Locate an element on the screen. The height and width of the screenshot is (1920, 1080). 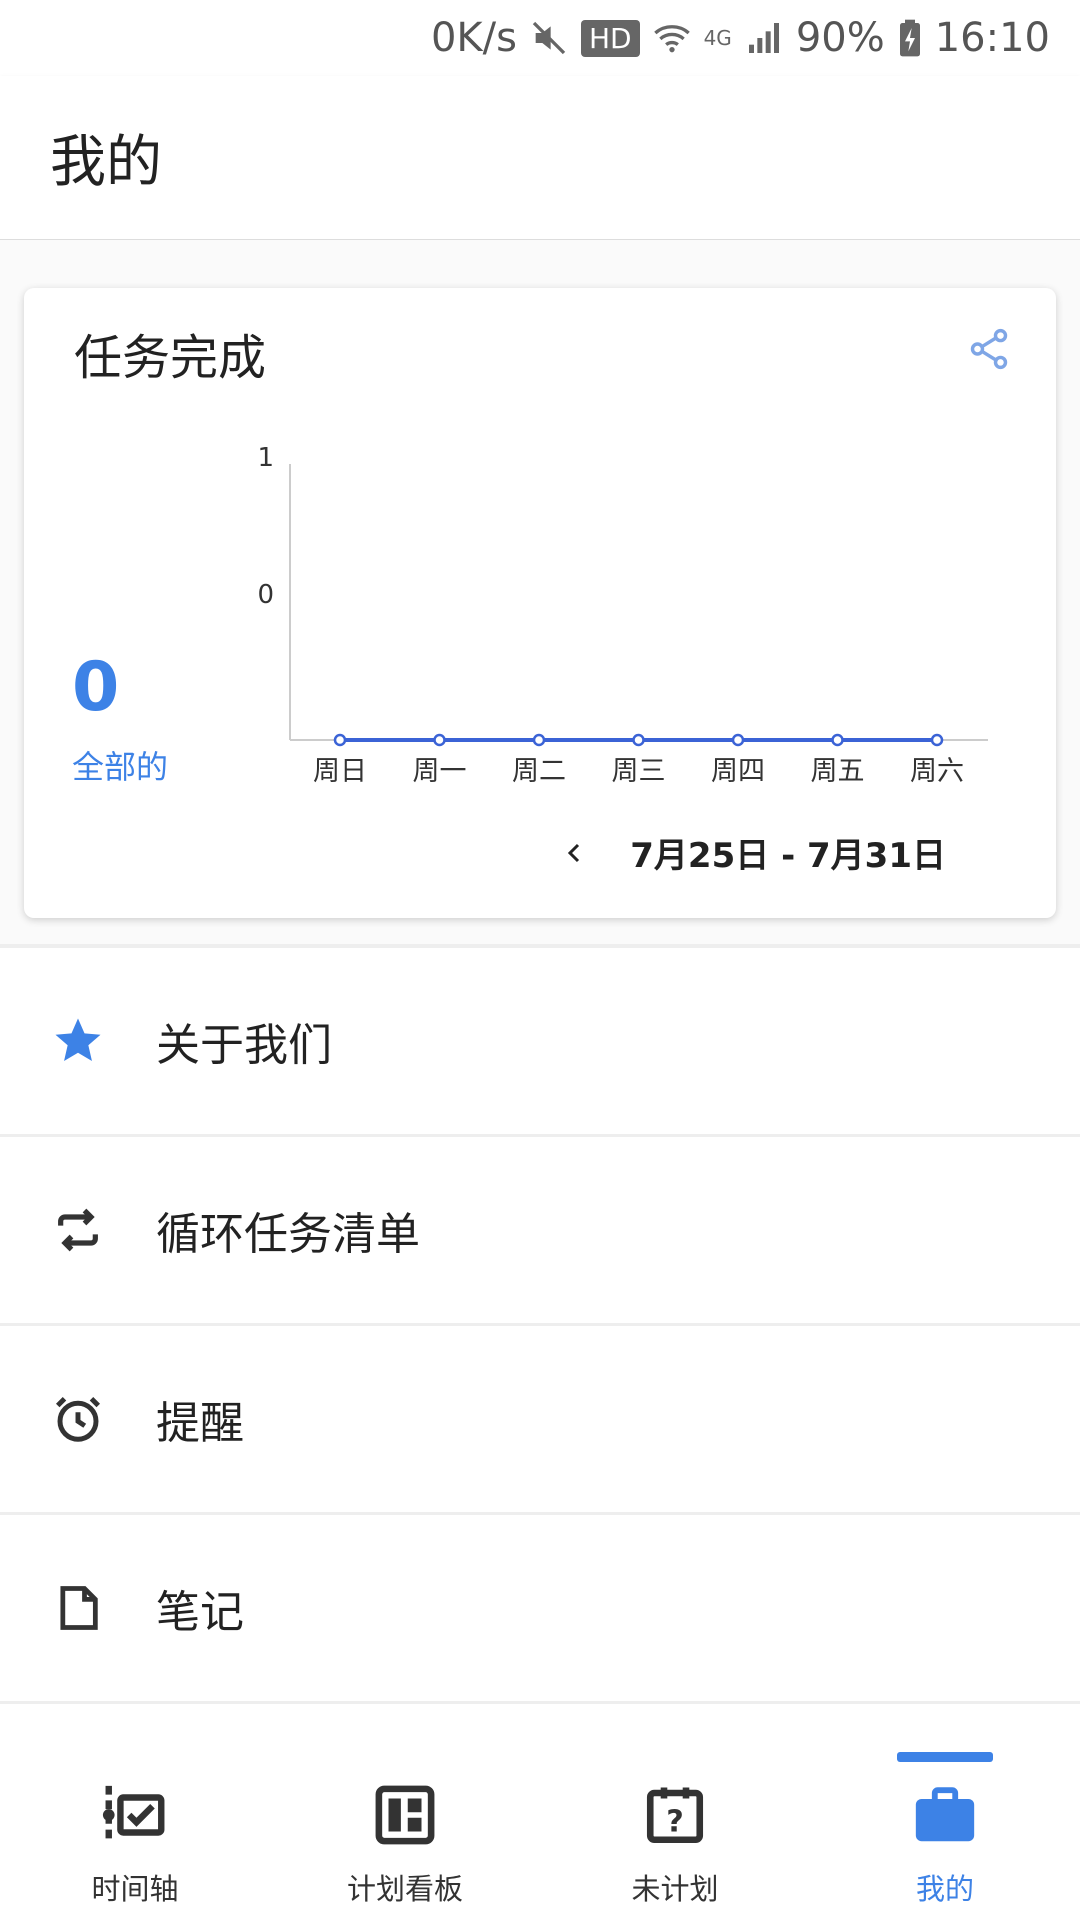
battery-charging-icon is located at coordinates (910, 38).